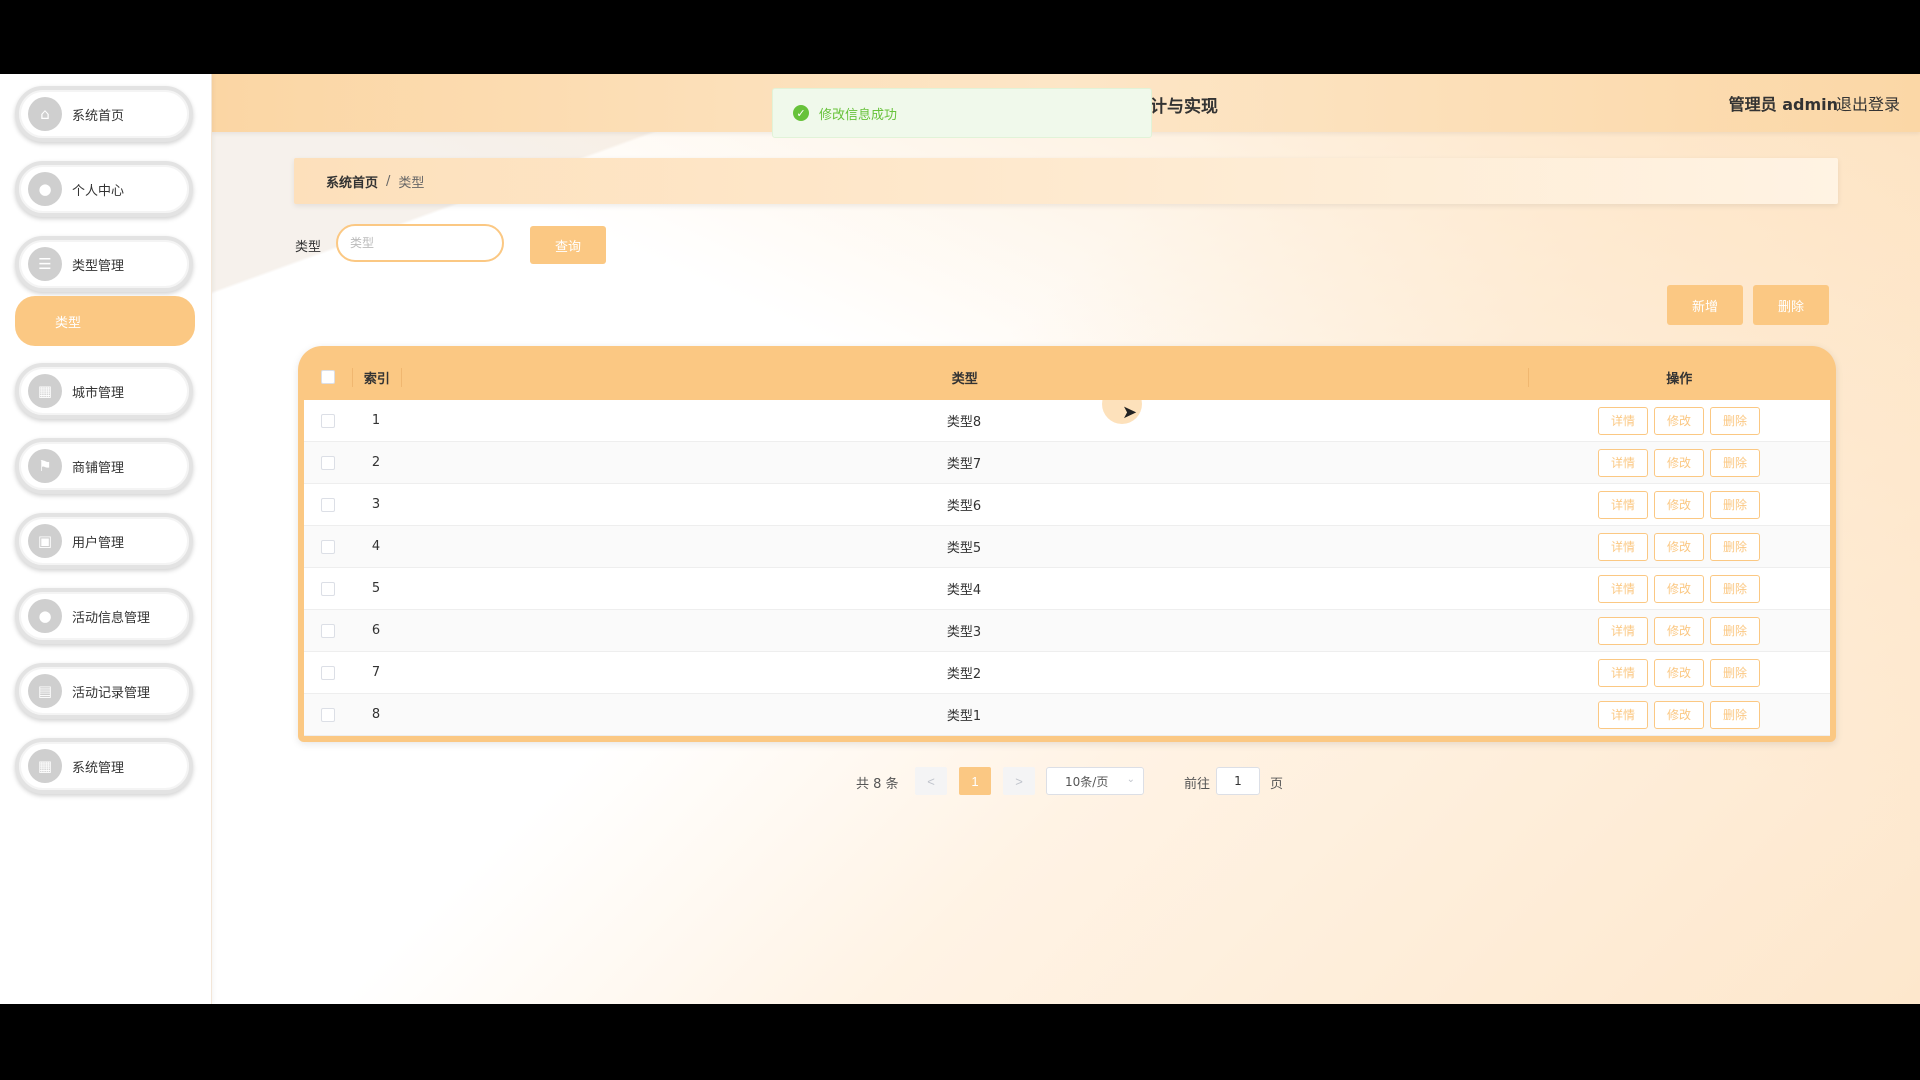 The width and height of the screenshot is (1920, 1080). What do you see at coordinates (975, 781) in the screenshot?
I see `current-page-button: 1` at bounding box center [975, 781].